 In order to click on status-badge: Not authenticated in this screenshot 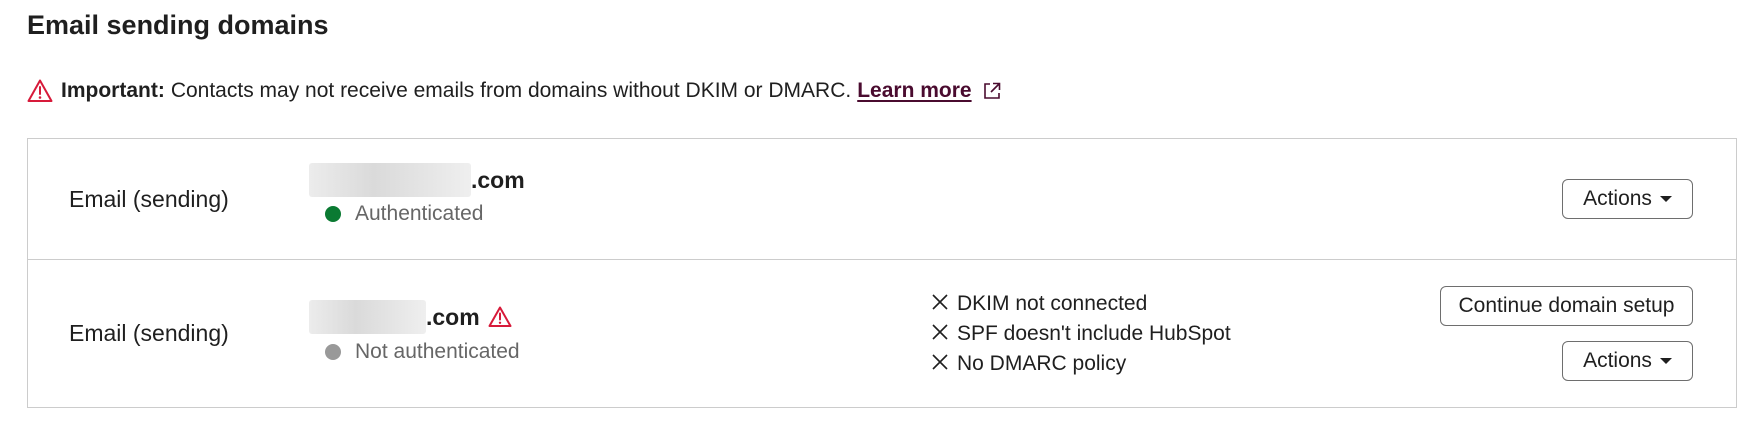, I will do `click(422, 352)`.